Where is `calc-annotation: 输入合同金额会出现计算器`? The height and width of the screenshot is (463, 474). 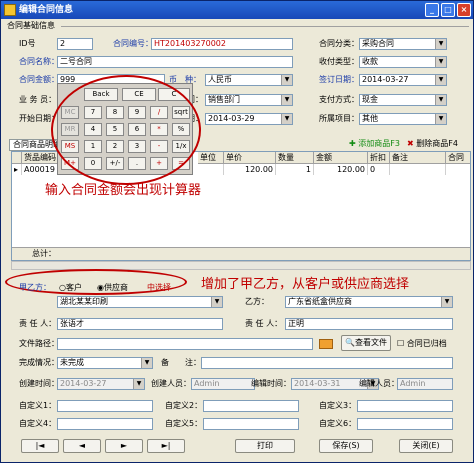 calc-annotation: 输入合同金额会出现计算器 is located at coordinates (123, 190).